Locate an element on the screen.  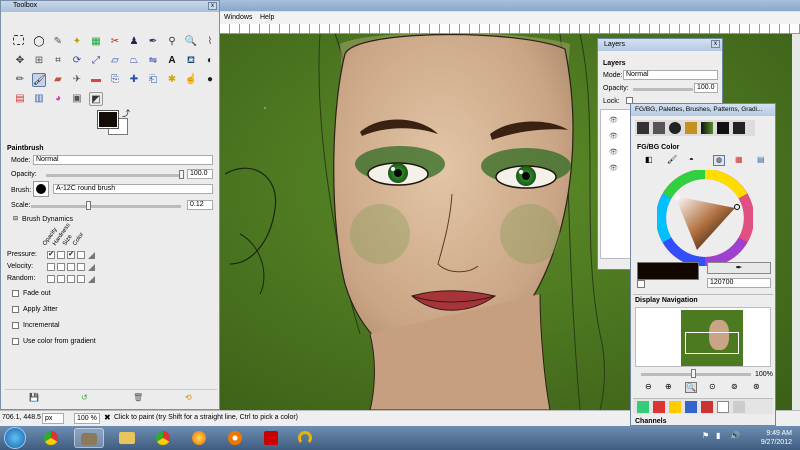
zoom-fit-icon: ⊙ is located at coordinates (712, 386).